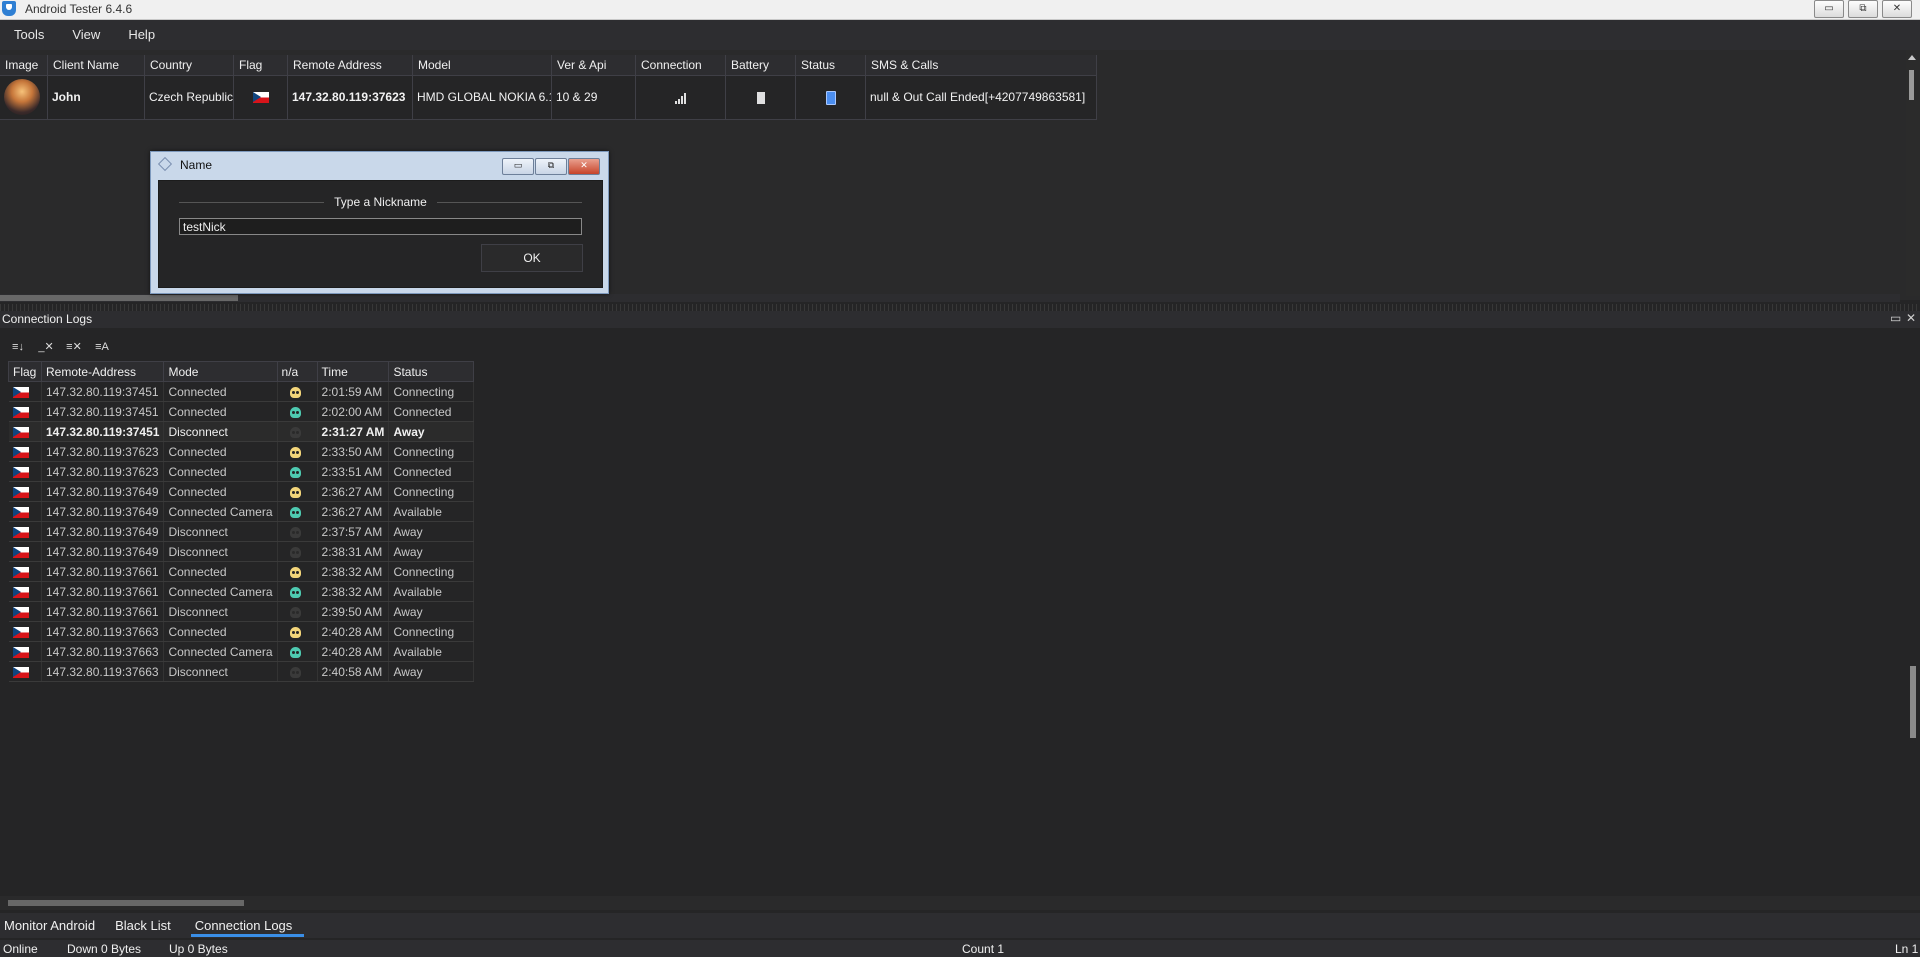 Image resolution: width=1920 pixels, height=957 pixels. Describe the element at coordinates (350, 65) in the screenshot. I see `col-remote-address: Remote Address` at that location.